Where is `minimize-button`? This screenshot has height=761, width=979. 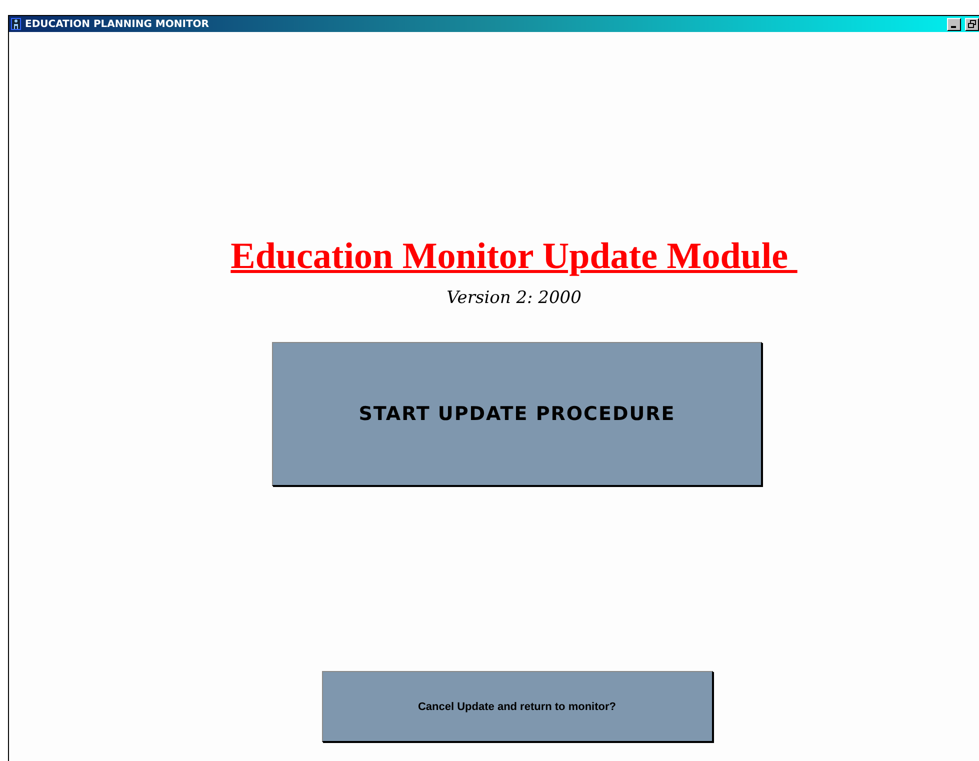
minimize-button is located at coordinates (954, 24).